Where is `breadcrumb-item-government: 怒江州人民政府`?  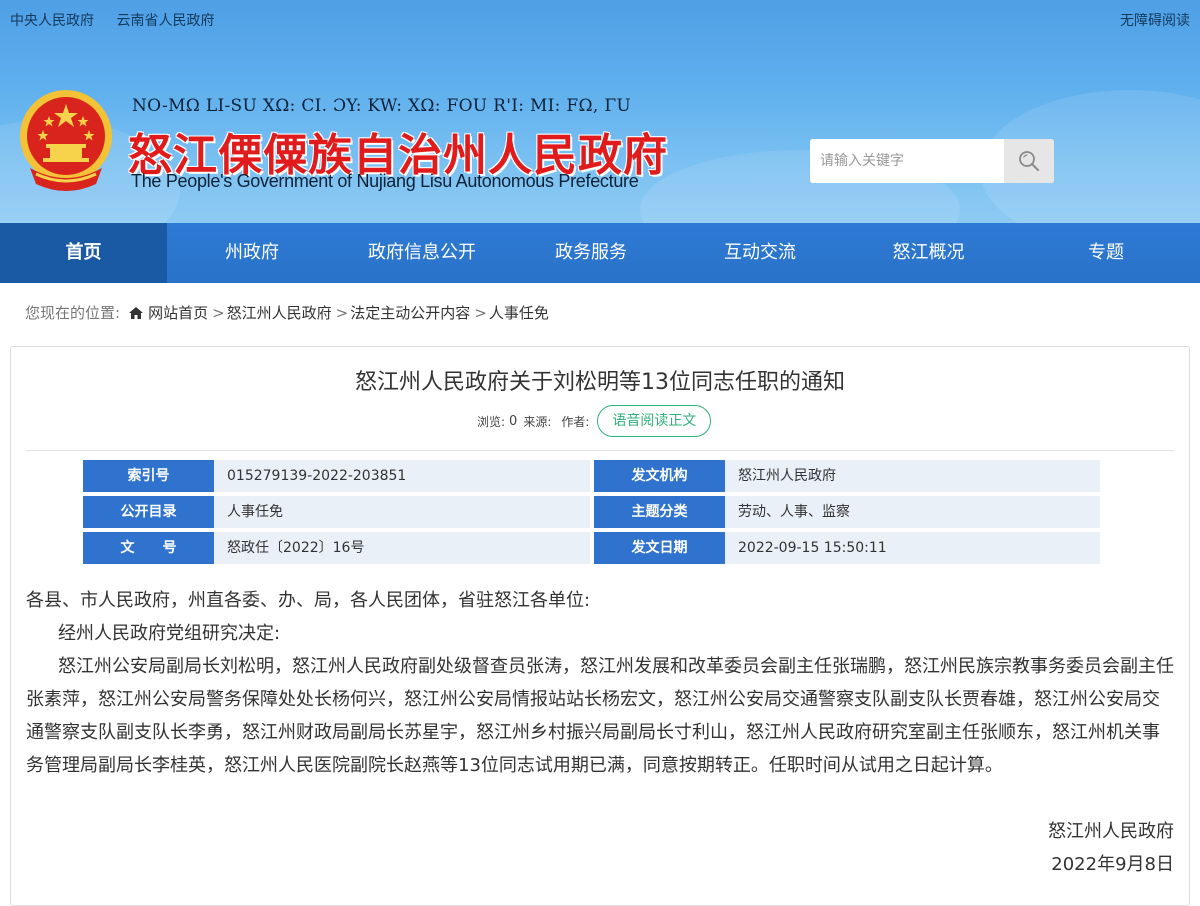 breadcrumb-item-government: 怒江州人民政府 is located at coordinates (279, 312).